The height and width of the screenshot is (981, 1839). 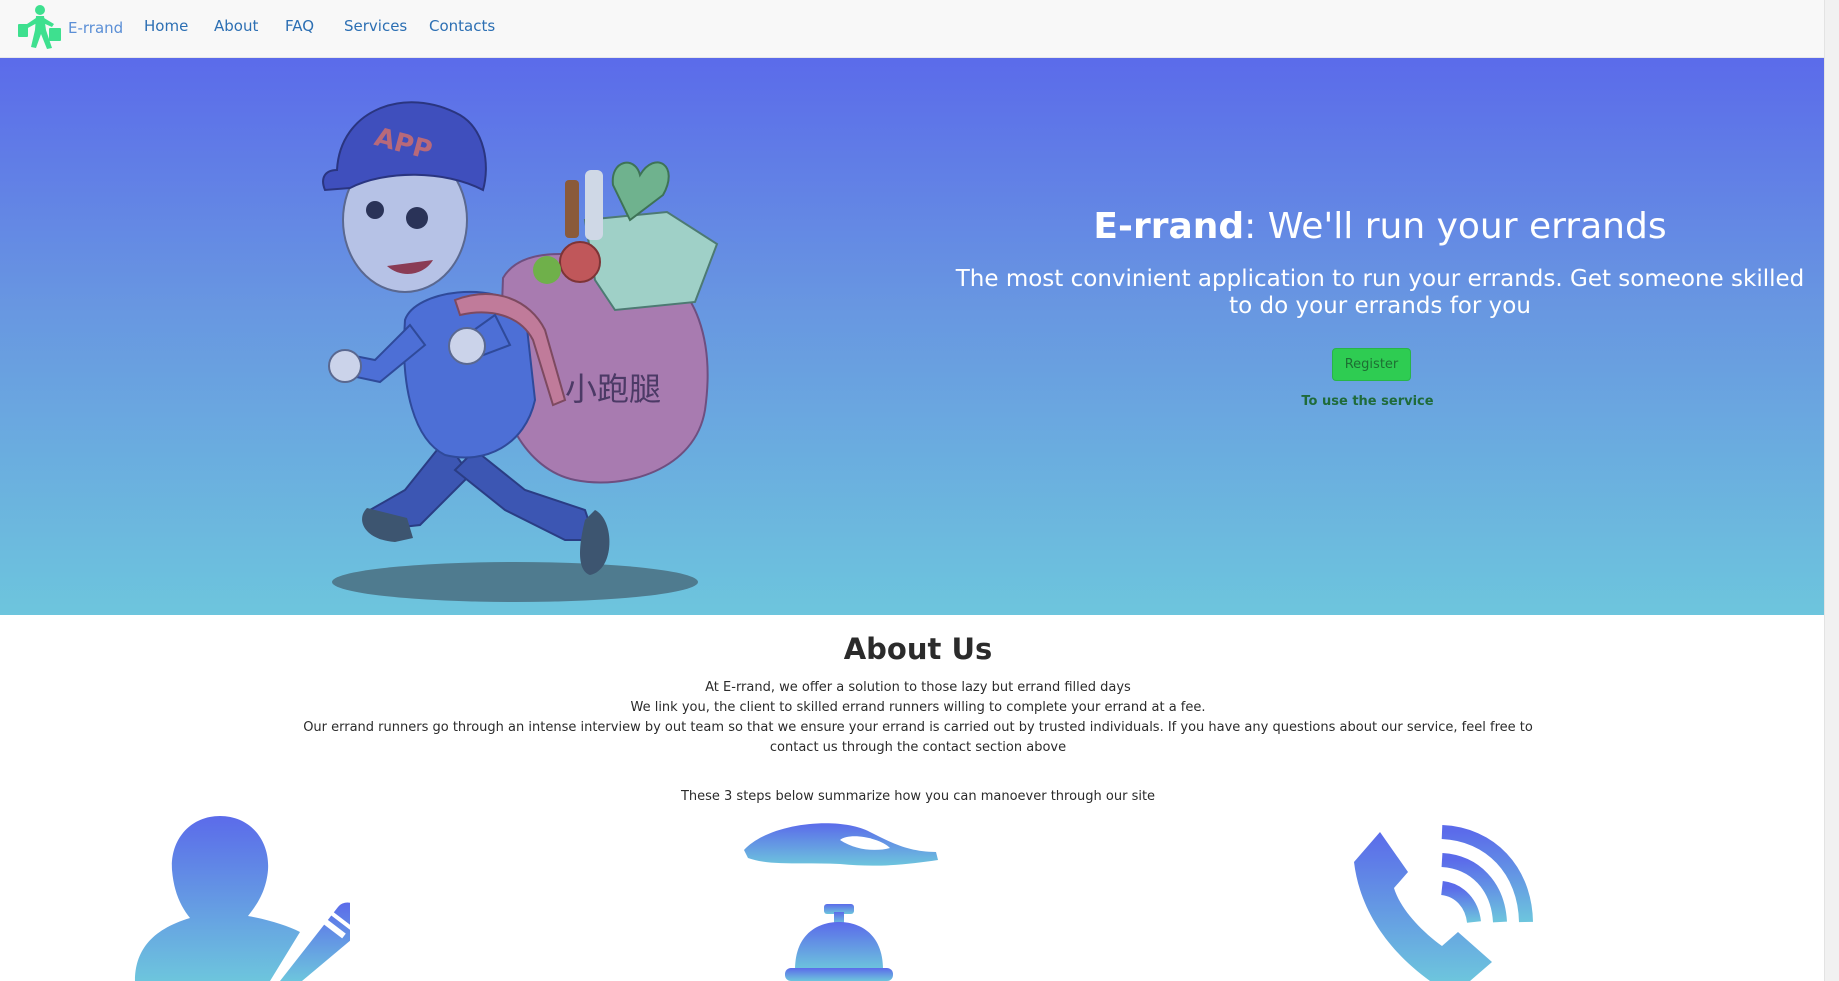 What do you see at coordinates (1169, 226) in the screenshot?
I see `hero-title-brand: E-rrand` at bounding box center [1169, 226].